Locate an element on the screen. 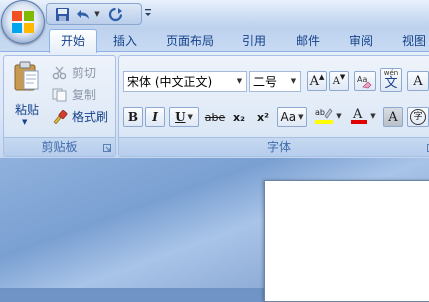 The height and width of the screenshot is (302, 429). font-name-dropdown-icon: ▼ is located at coordinates (239, 81).